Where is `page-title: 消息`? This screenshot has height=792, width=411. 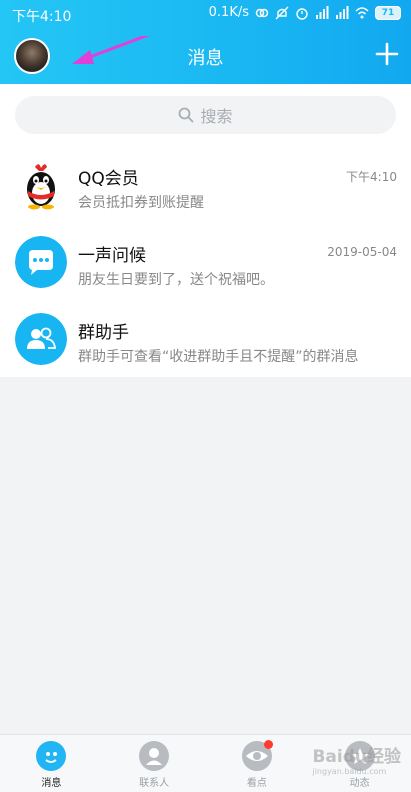 page-title: 消息 is located at coordinates (205, 58).